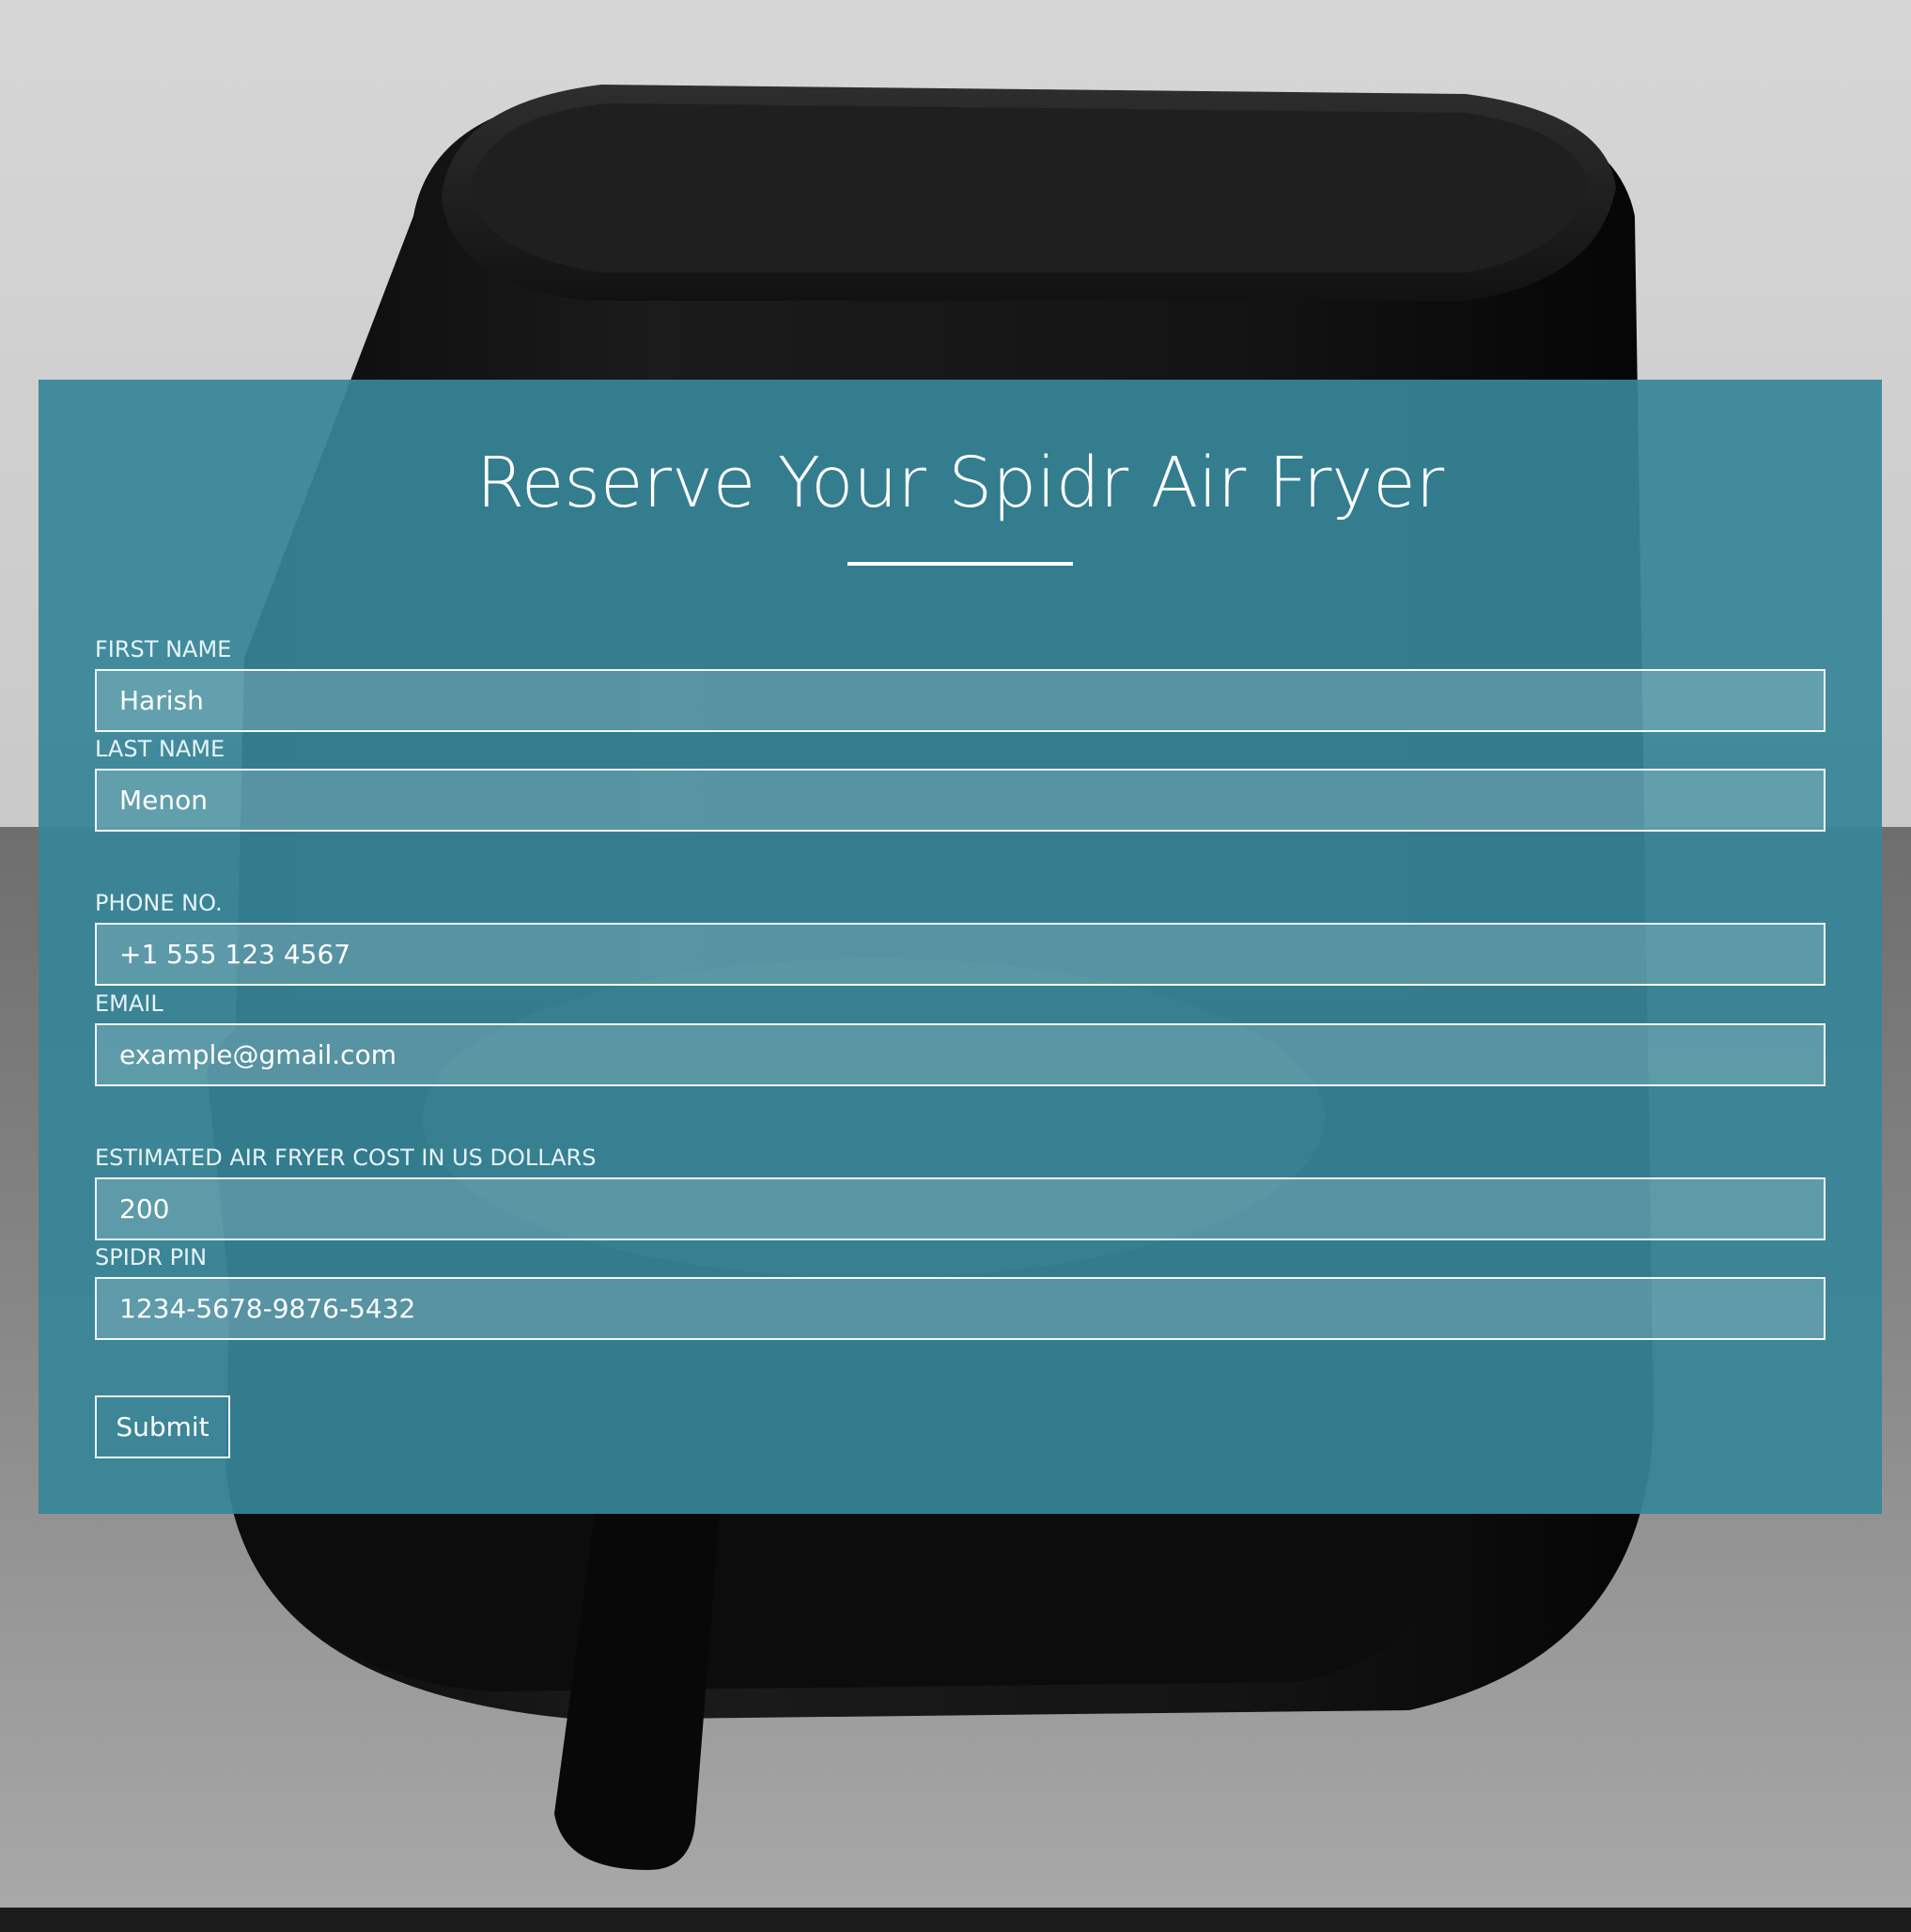  I want to click on last-name-input, so click(960, 800).